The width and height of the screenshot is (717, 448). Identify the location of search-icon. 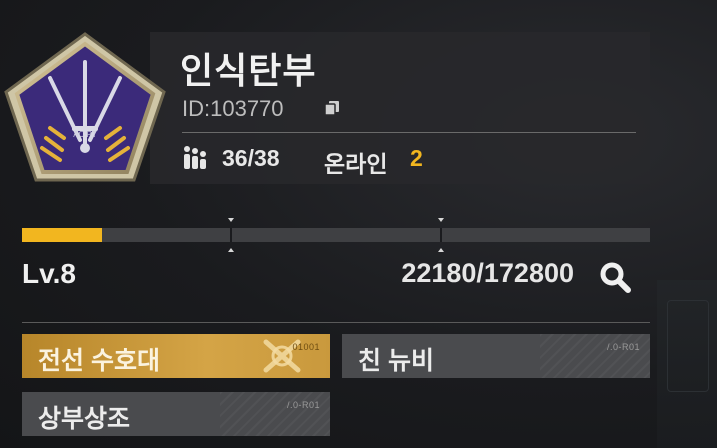
(615, 277).